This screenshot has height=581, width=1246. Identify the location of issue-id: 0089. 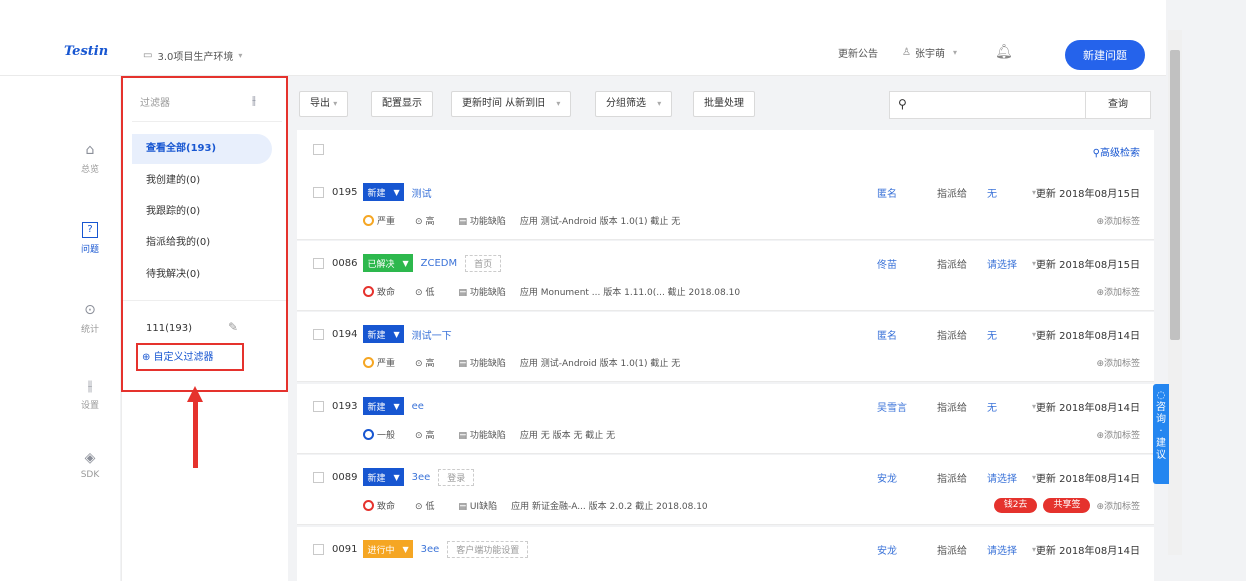
(345, 477).